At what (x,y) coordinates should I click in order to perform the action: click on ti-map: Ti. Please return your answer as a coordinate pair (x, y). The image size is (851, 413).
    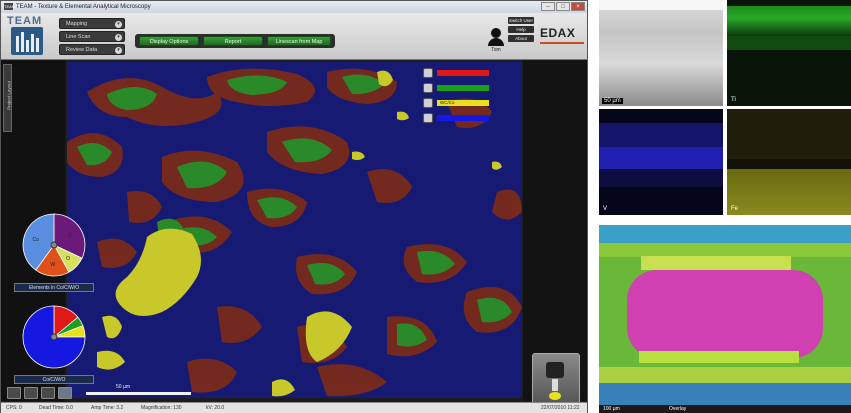
    Looking at the image, I should click on (789, 53).